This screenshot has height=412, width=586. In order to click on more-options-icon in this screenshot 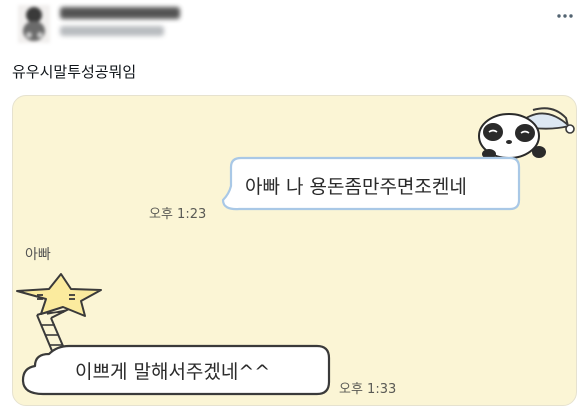, I will do `click(565, 16)`.